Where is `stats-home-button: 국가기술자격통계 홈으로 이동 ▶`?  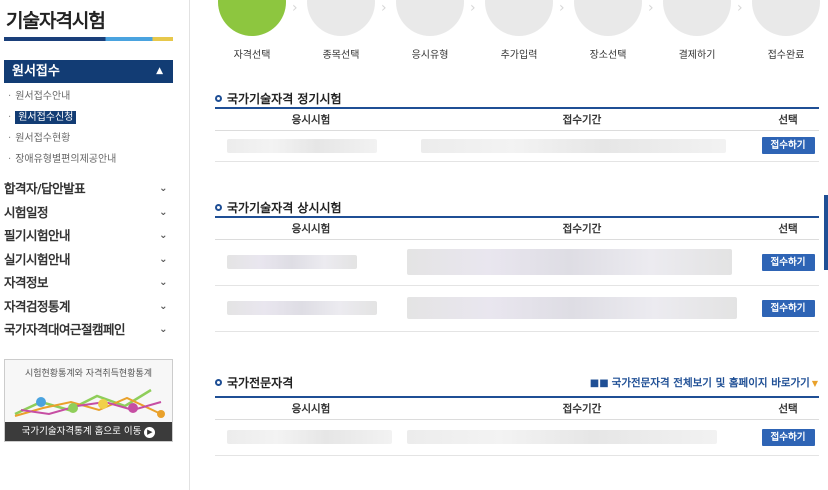
stats-home-button: 국가기술자격통계 홈으로 이동 ▶ is located at coordinates (88, 431).